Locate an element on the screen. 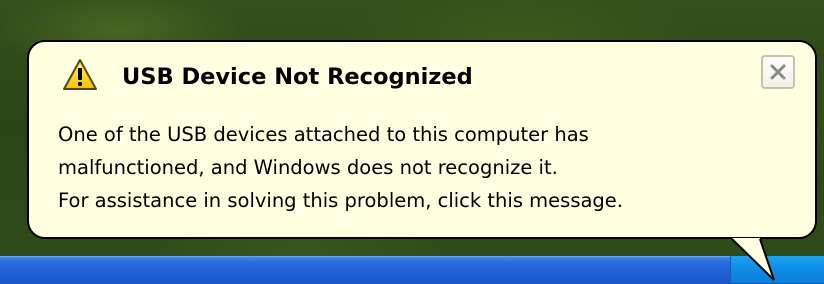  warning-icon is located at coordinates (80, 74).